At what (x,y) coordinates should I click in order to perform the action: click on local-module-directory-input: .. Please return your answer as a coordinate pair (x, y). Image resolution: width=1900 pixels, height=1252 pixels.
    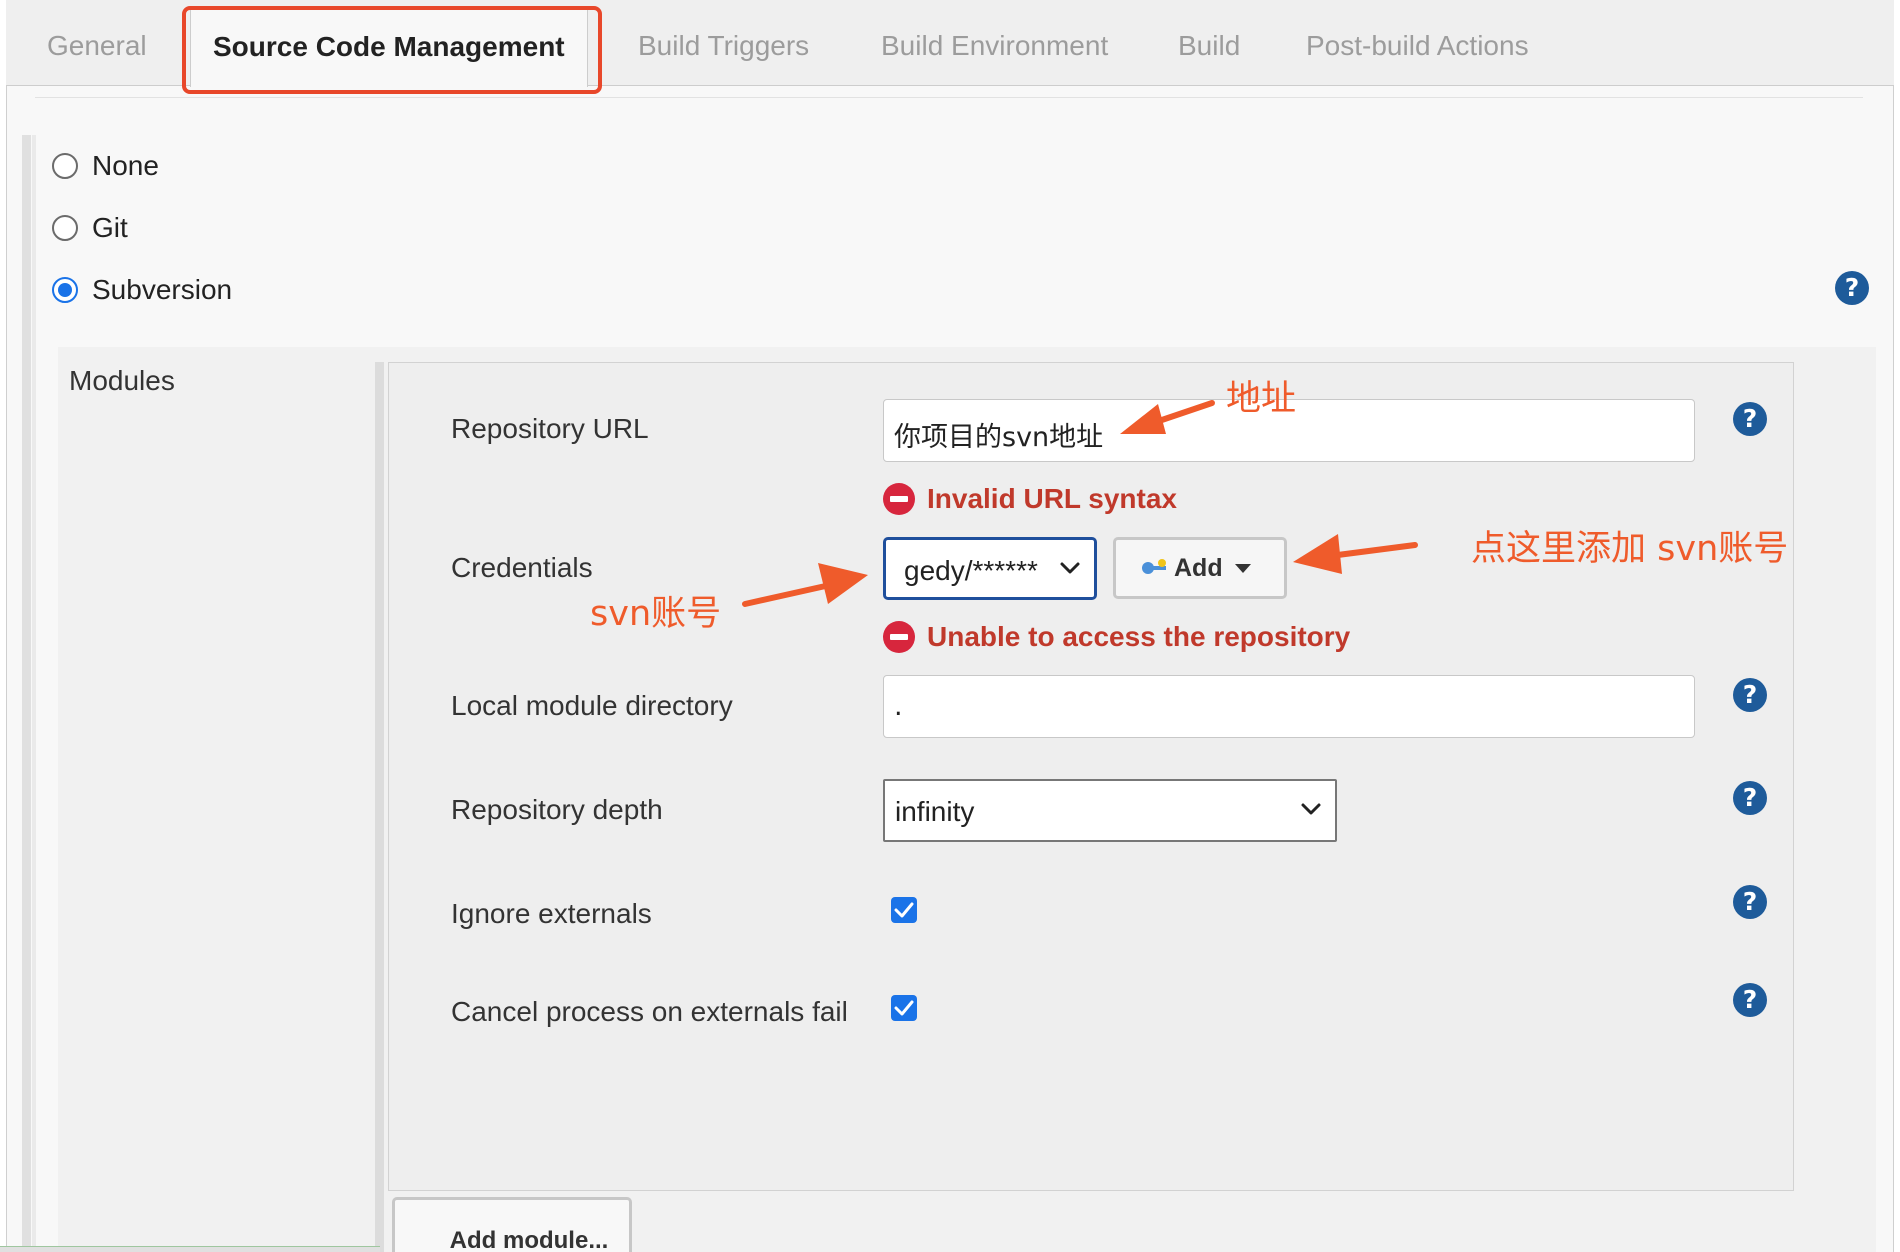
    Looking at the image, I should click on (1289, 706).